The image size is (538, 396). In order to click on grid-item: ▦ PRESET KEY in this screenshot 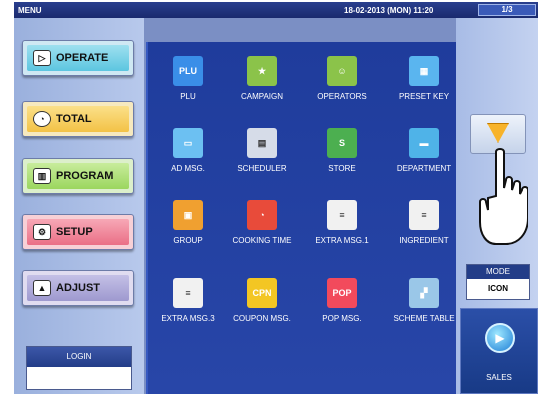, I will do `click(424, 79)`.